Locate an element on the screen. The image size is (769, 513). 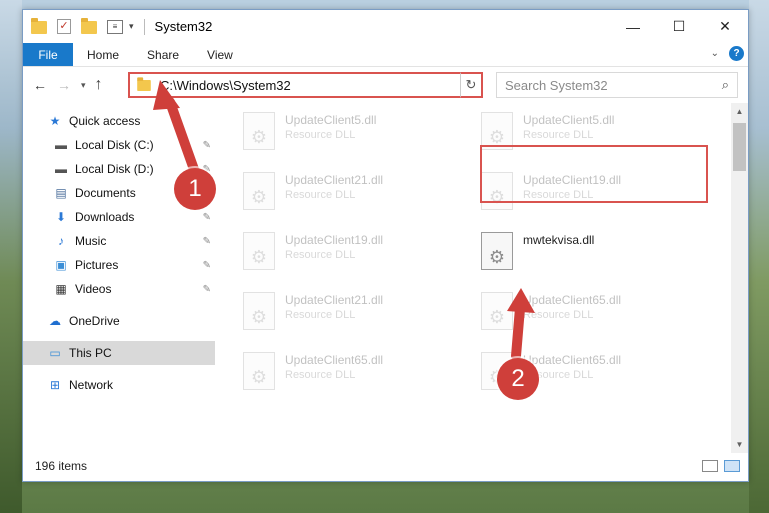
sidebar-item-onedrive: ☁ OneDrive is located at coordinates (119, 321).